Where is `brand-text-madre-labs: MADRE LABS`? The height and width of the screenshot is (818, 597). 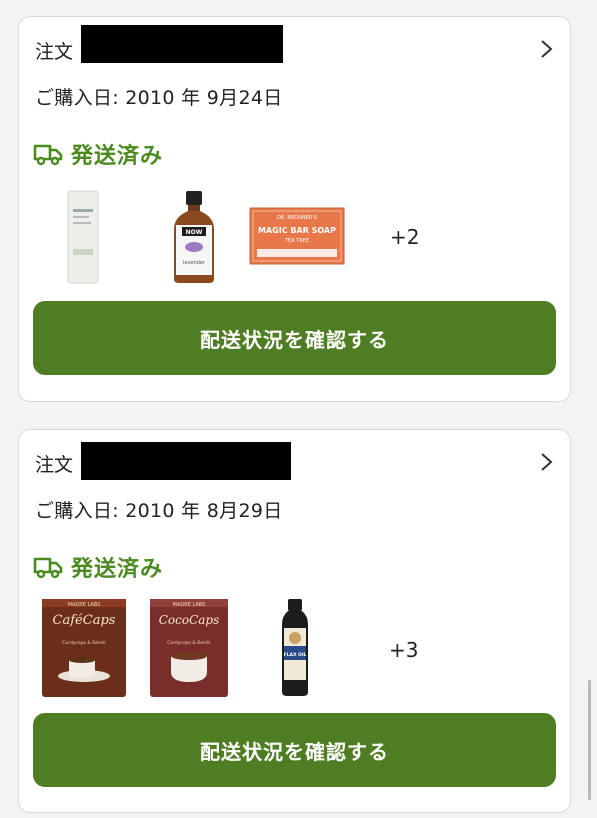
brand-text-madre-labs: MADRE LABS is located at coordinates (84, 605).